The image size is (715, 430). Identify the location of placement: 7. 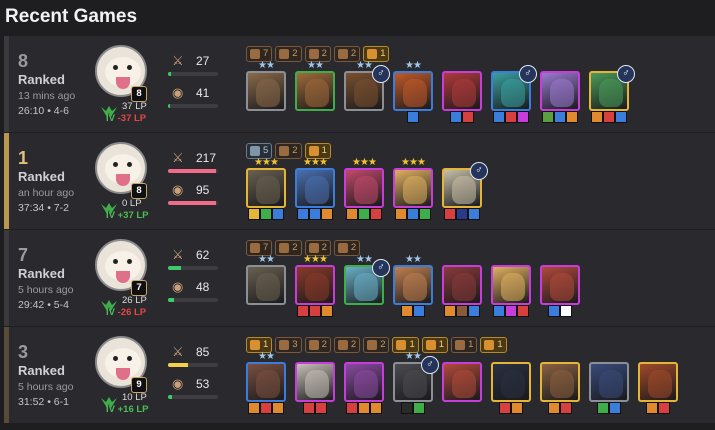
(23, 255).